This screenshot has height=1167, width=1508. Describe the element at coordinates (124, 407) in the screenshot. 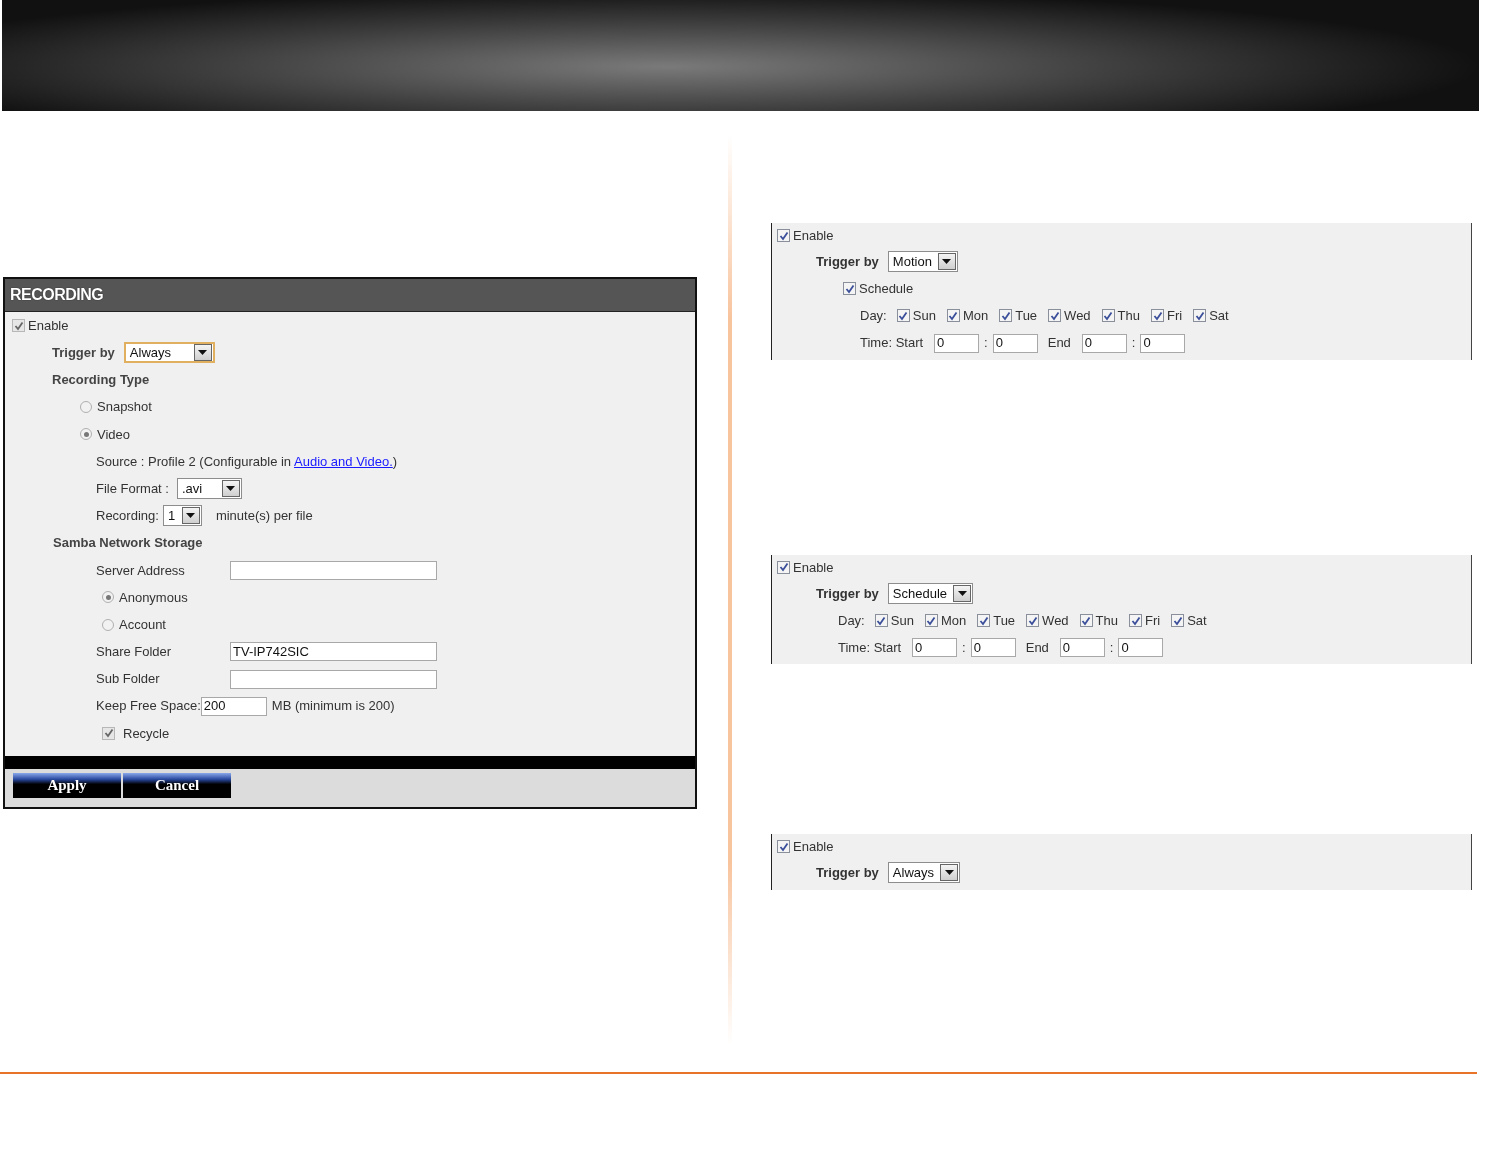

I see `radio-label: Snapshot` at that location.